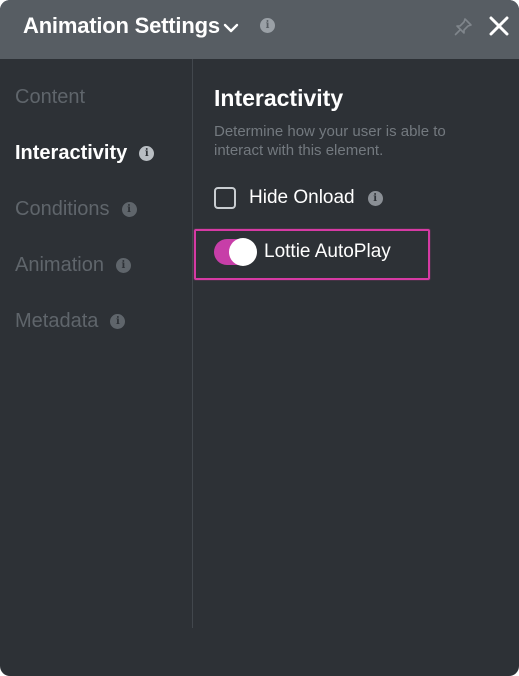  I want to click on sidebar-item-interactivity: Interactivity i, so click(85, 153).